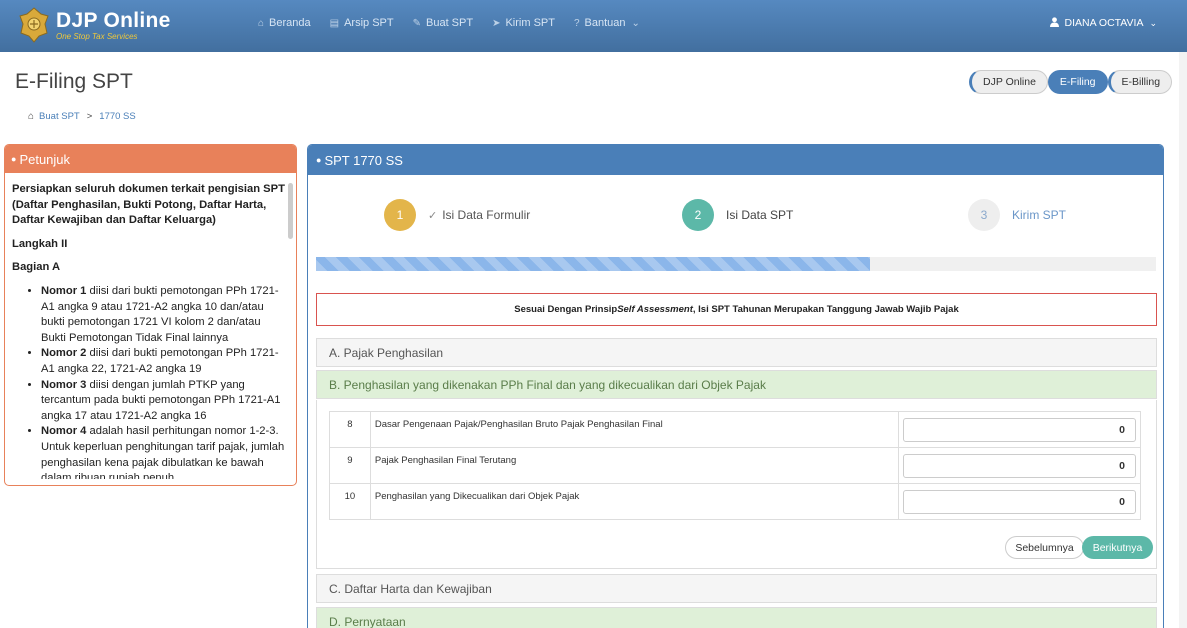 This screenshot has height=628, width=1187. I want to click on nav-beranda: ⌂ Beranda, so click(284, 23).